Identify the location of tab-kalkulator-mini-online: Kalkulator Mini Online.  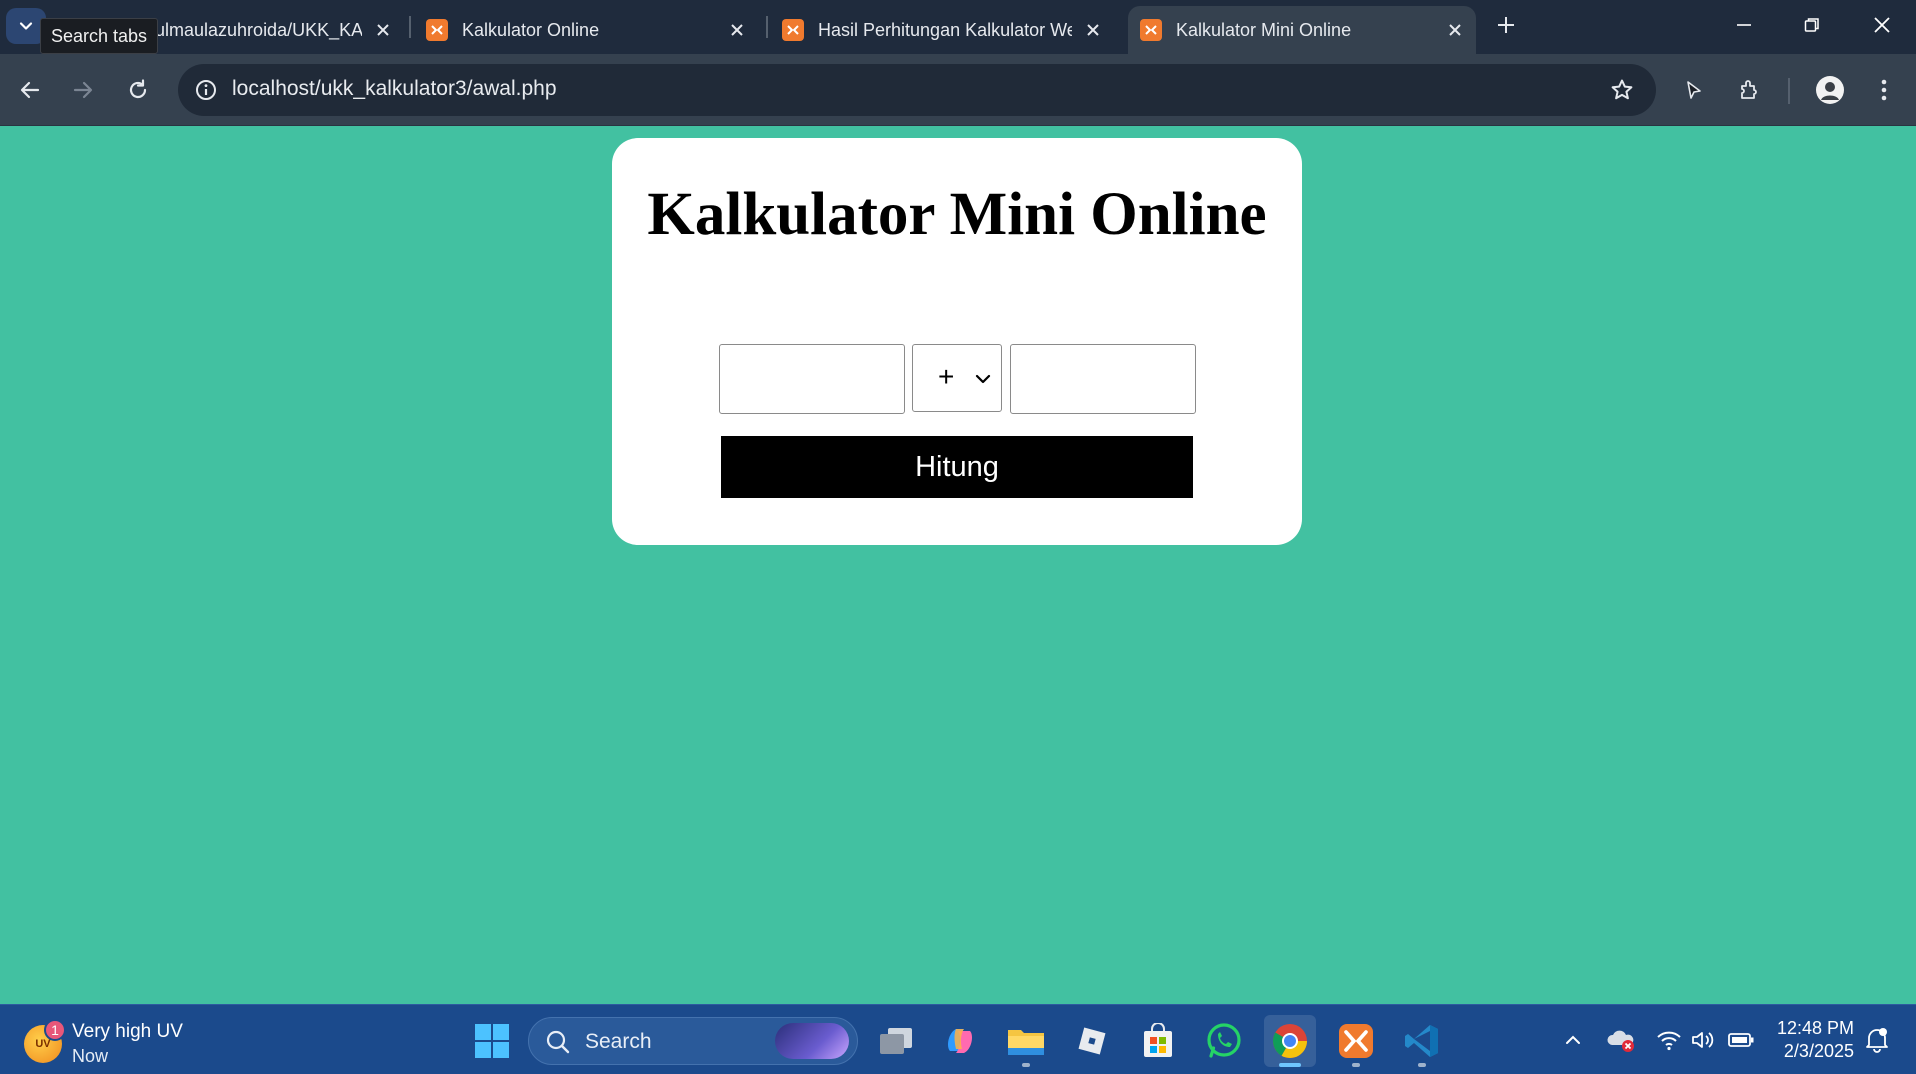
(1302, 30).